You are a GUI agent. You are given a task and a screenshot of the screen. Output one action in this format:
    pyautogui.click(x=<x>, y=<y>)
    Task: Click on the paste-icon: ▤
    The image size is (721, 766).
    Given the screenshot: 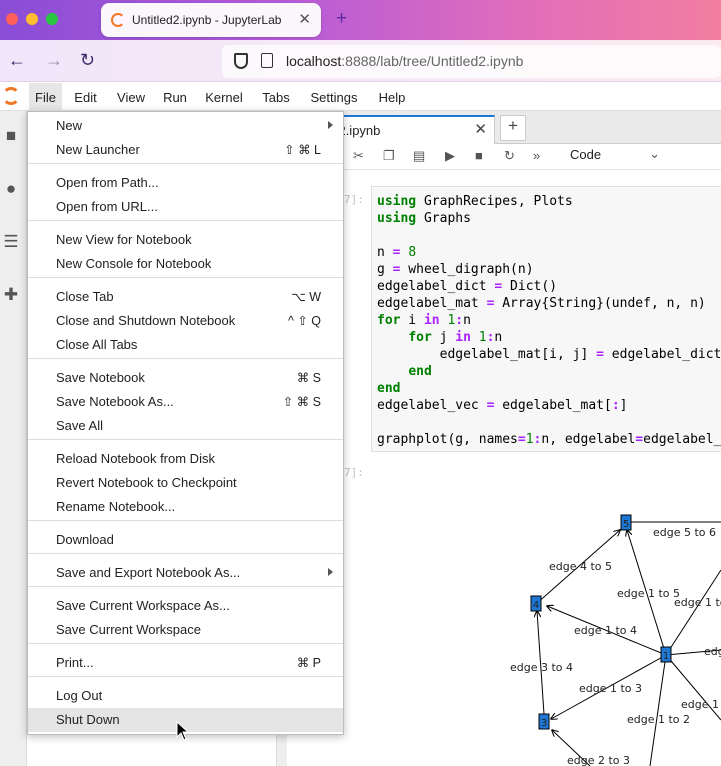 What is the action you would take?
    pyautogui.click(x=419, y=156)
    